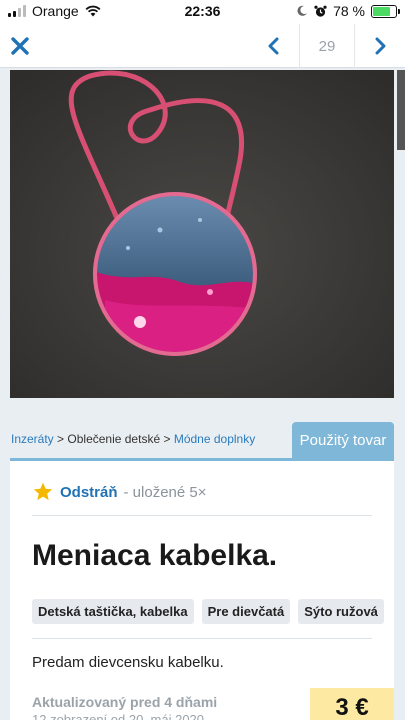  Describe the element at coordinates (202, 12) in the screenshot. I see `status-bar: Orange 22:36 78 %` at that location.